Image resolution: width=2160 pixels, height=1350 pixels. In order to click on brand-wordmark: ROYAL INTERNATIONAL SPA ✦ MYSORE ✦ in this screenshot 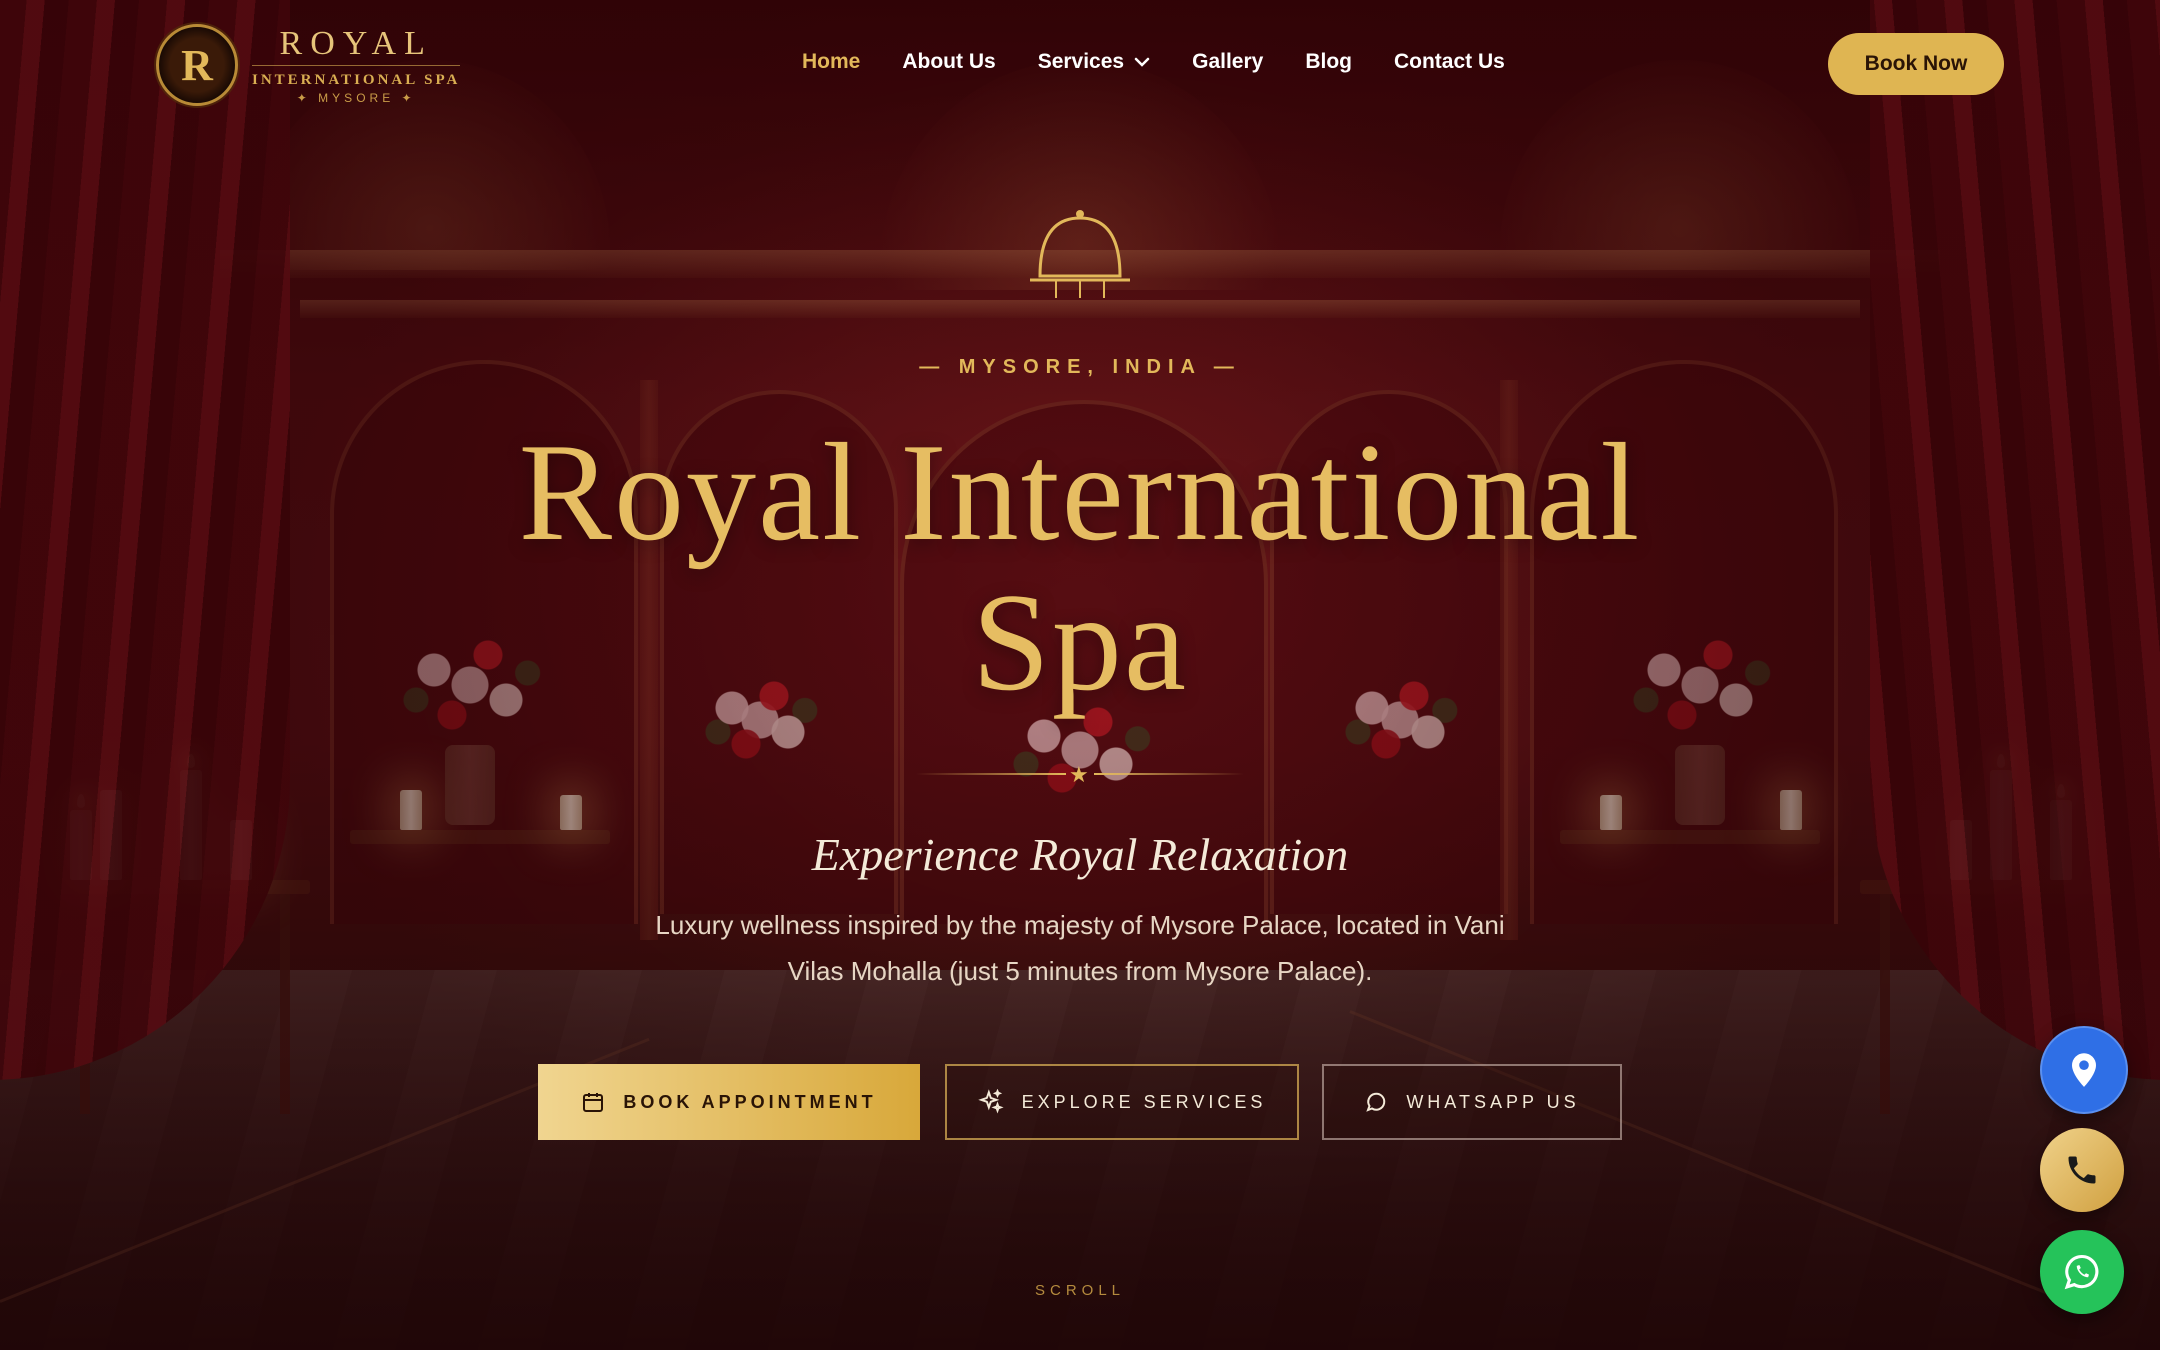, I will do `click(356, 65)`.